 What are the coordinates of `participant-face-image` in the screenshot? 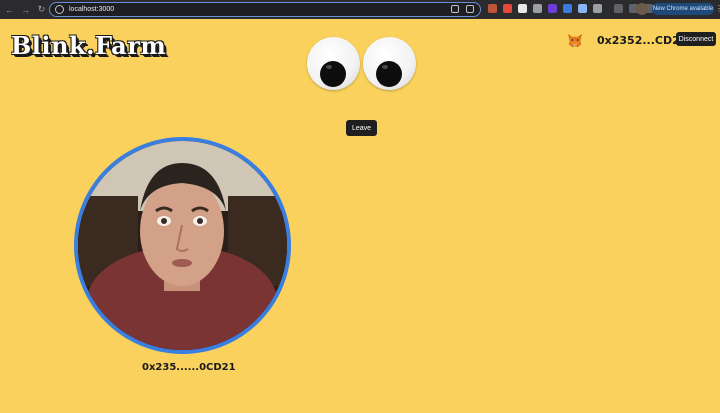 It's located at (182, 245).